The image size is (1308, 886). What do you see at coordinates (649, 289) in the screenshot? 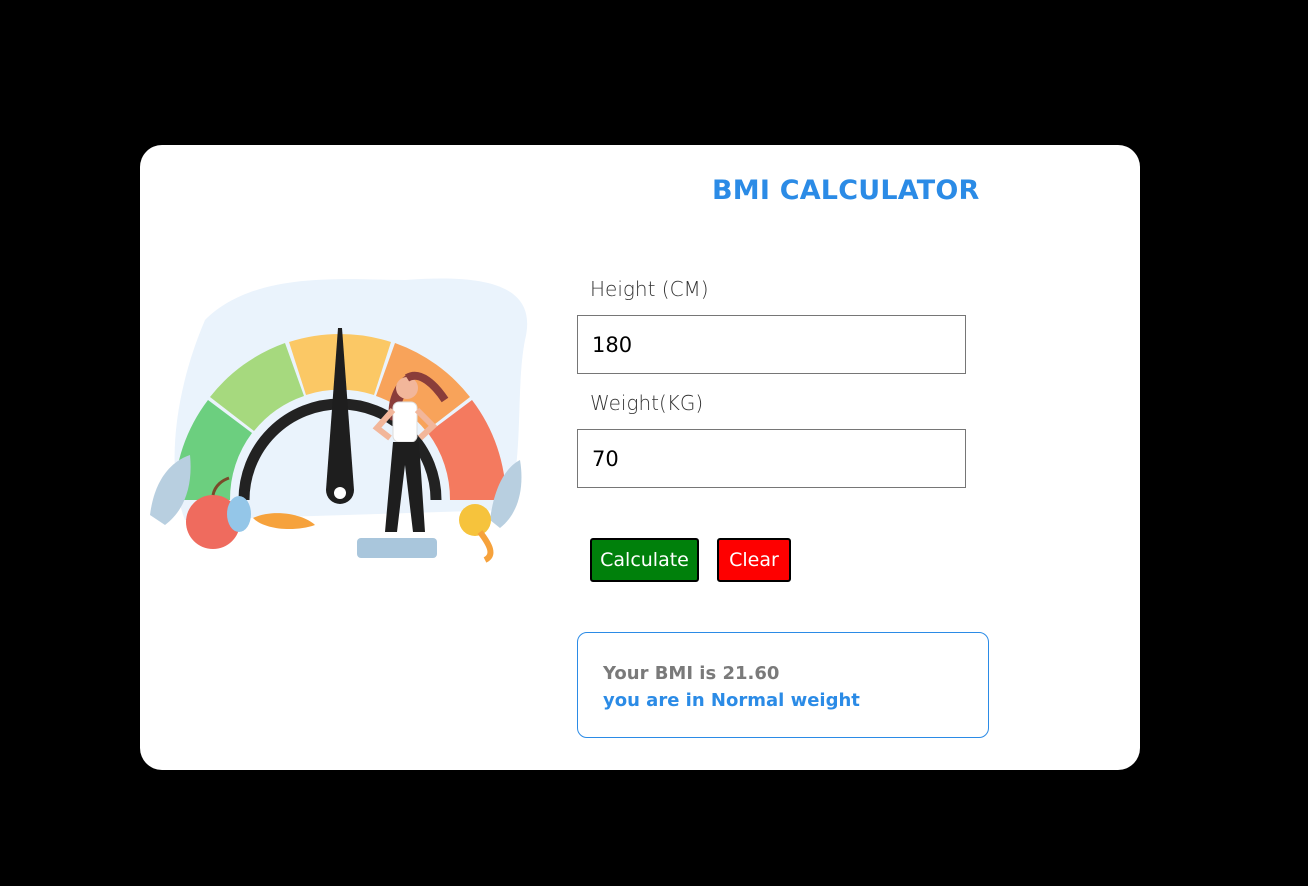
I see `height-label: Height (CM)` at bounding box center [649, 289].